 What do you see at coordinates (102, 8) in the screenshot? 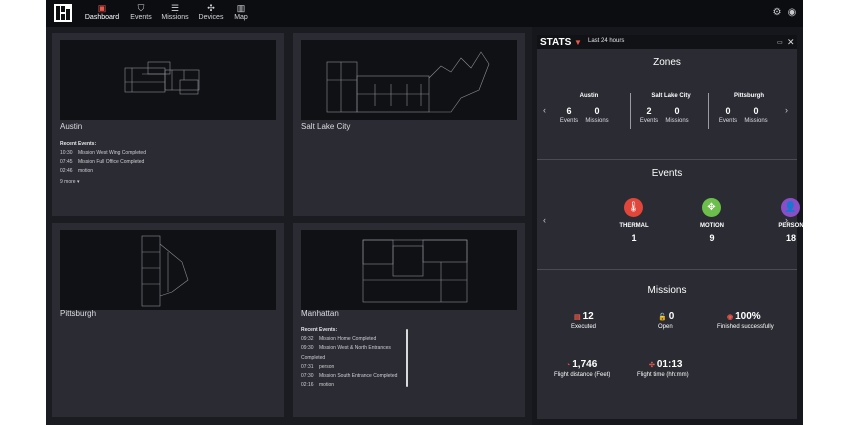
I see `dashboard-icon: ▣` at bounding box center [102, 8].